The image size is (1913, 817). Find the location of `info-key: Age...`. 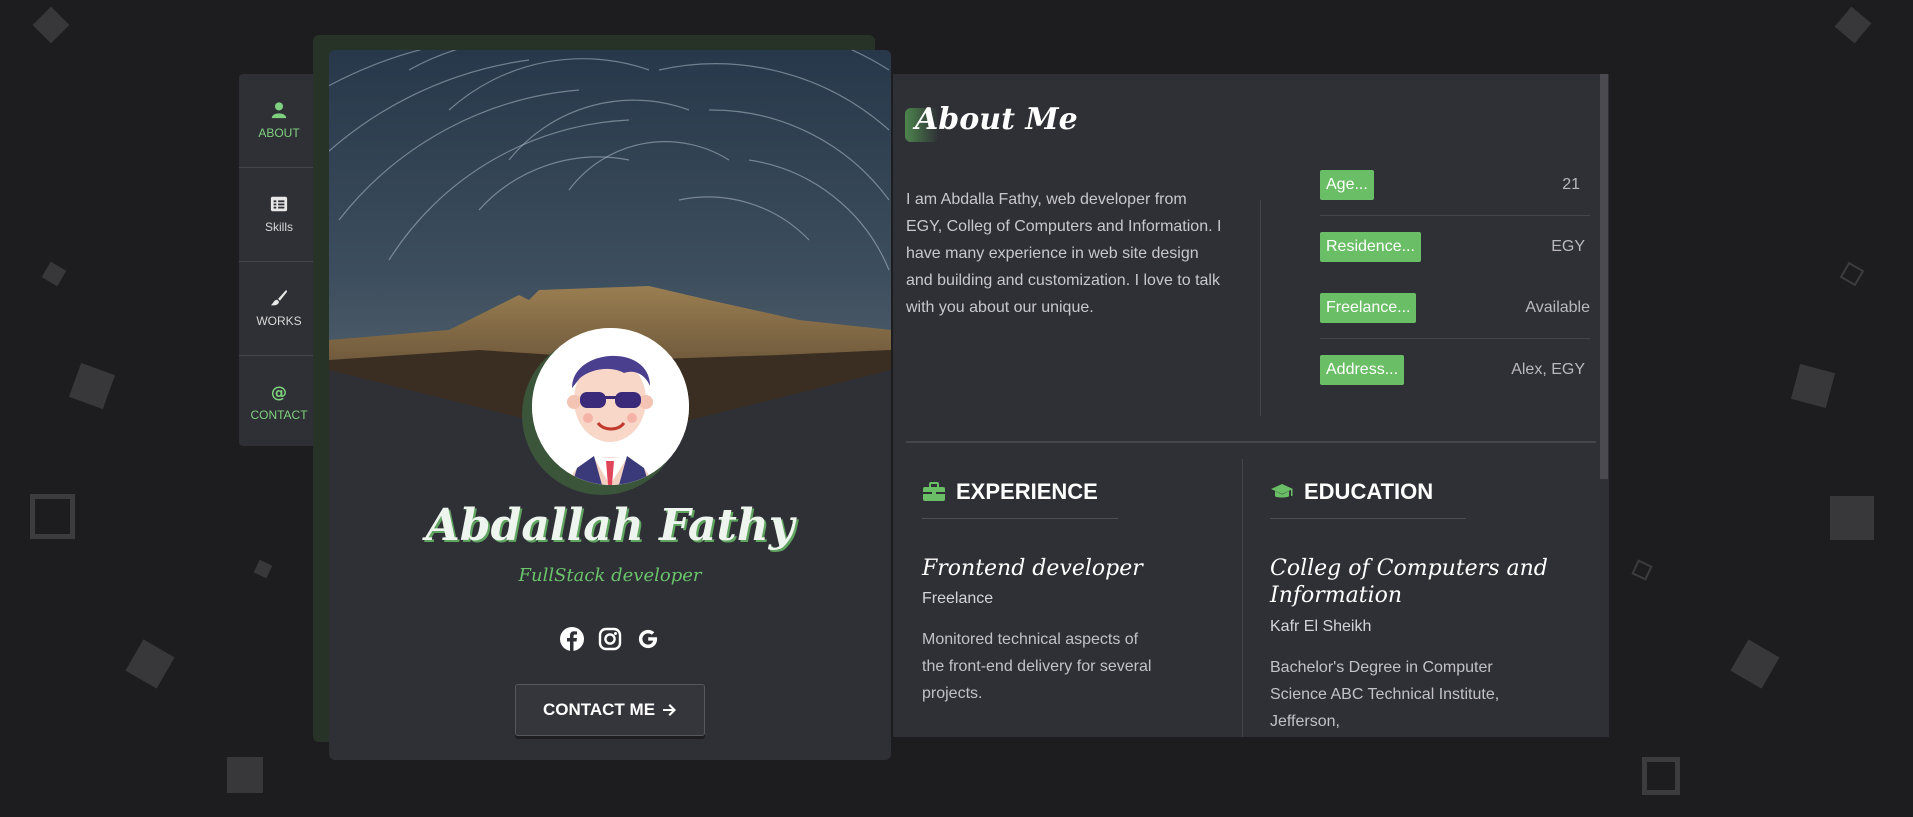

info-key: Age... is located at coordinates (1347, 184).